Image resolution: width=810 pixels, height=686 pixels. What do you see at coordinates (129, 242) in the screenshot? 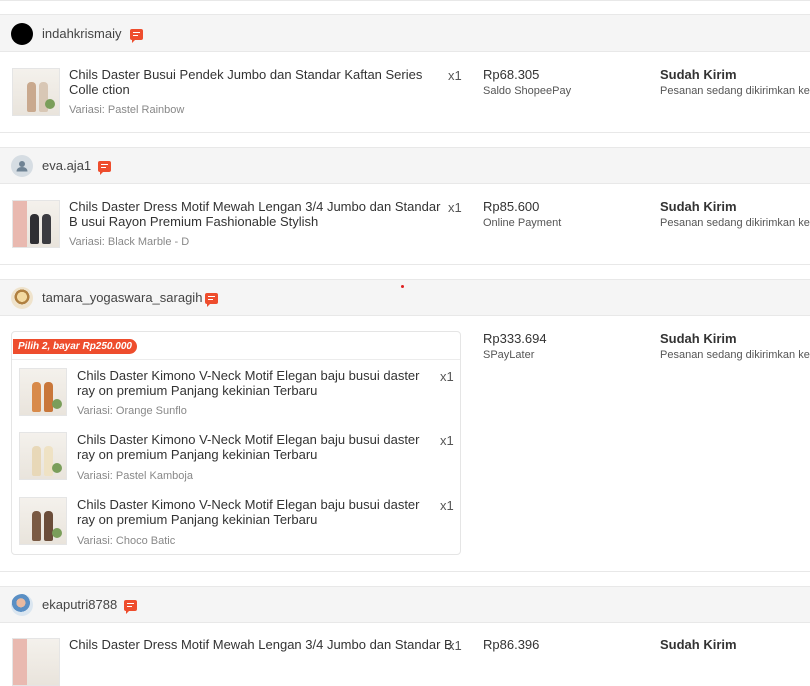
I see `product-variant: Variasi: Black Marble - D` at bounding box center [129, 242].